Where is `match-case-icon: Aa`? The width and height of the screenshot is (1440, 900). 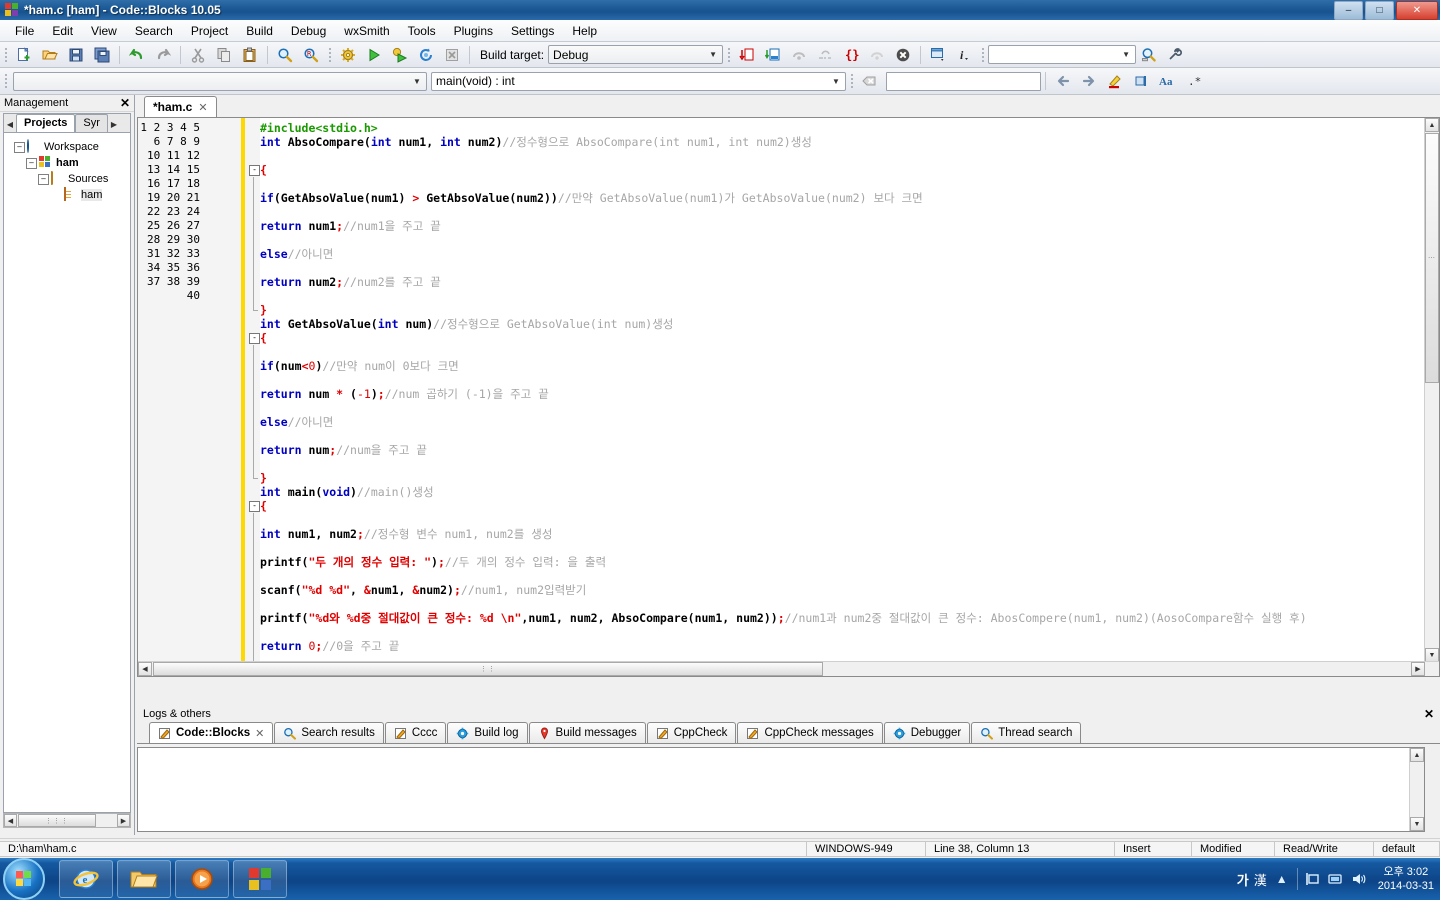
match-case-icon: Aa is located at coordinates (1167, 81).